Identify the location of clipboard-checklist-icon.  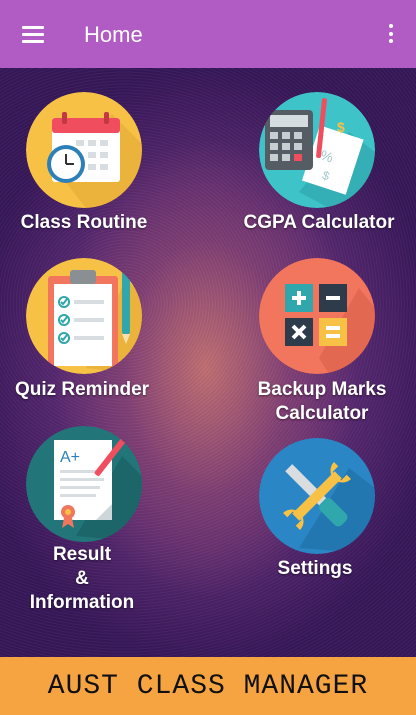
(84, 316).